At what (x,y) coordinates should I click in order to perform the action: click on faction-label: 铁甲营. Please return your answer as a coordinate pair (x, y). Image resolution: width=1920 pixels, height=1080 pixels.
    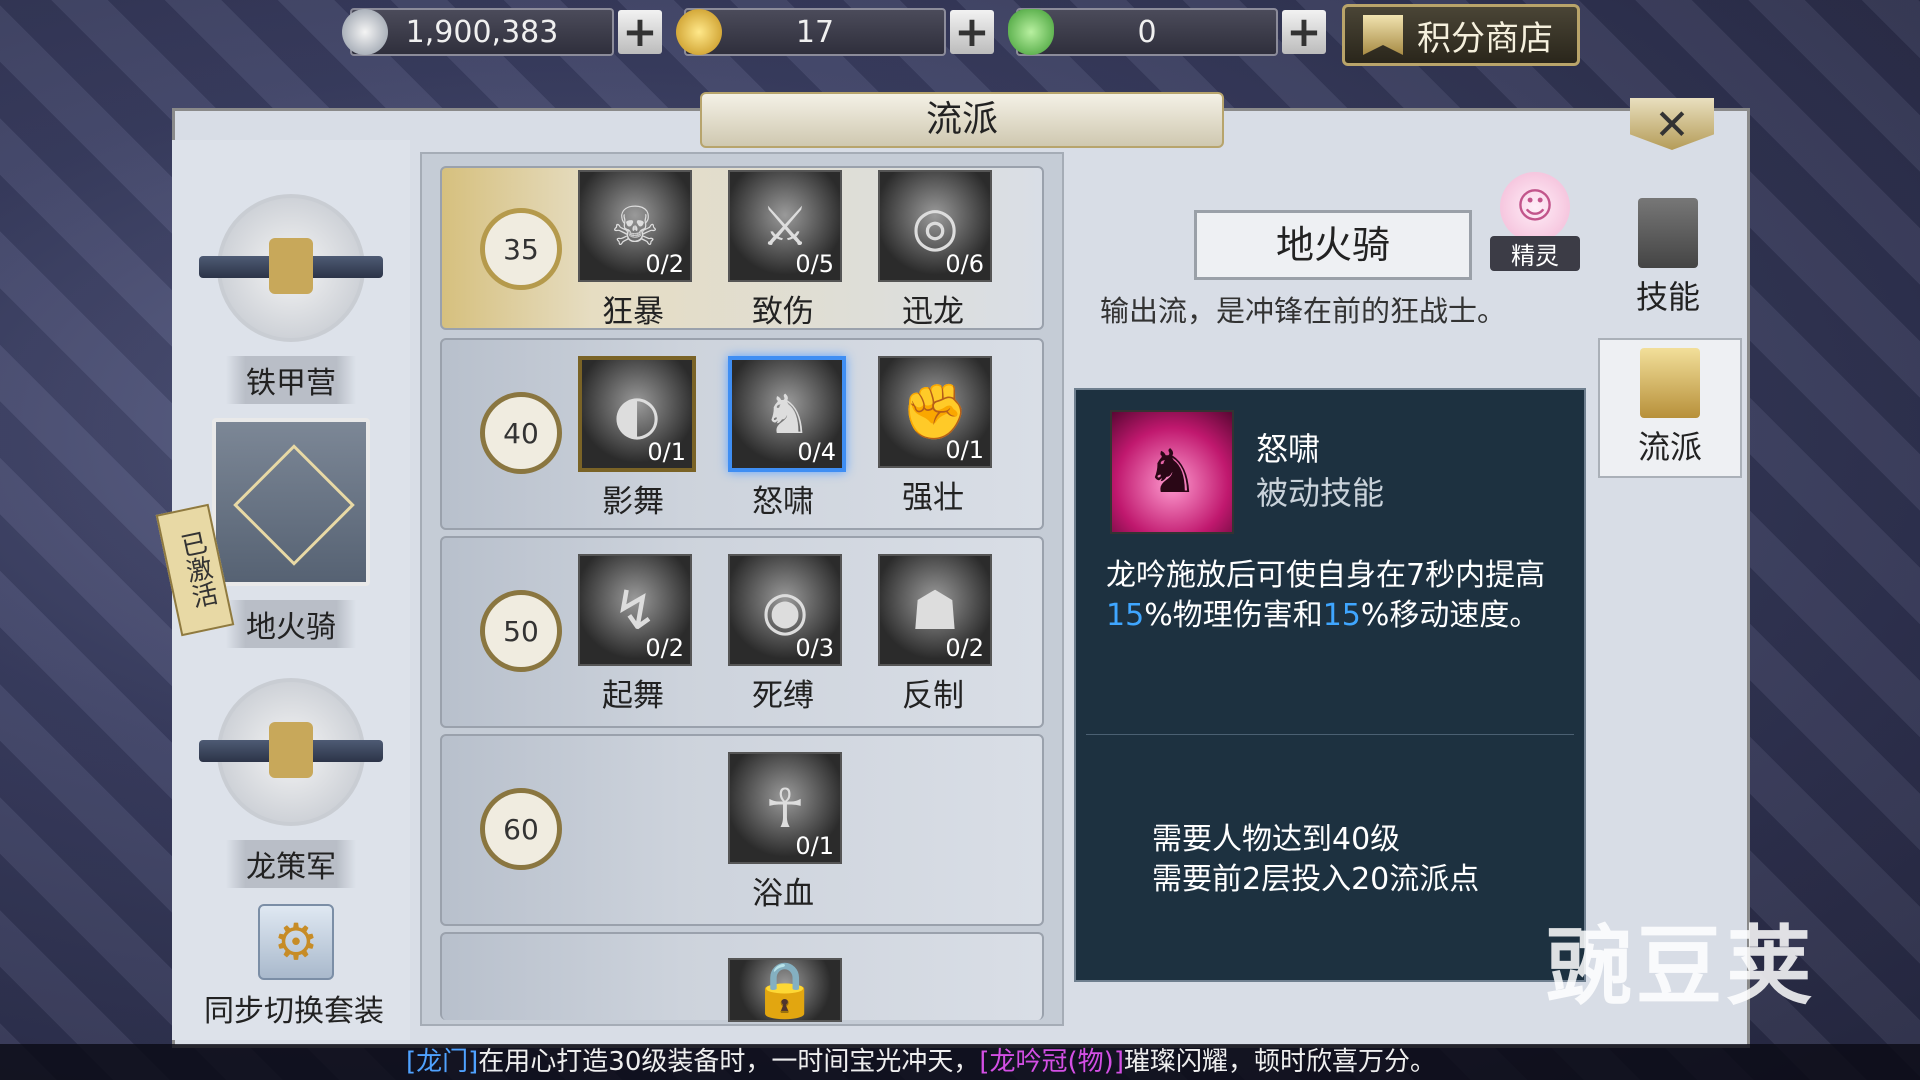
    Looking at the image, I should click on (291, 380).